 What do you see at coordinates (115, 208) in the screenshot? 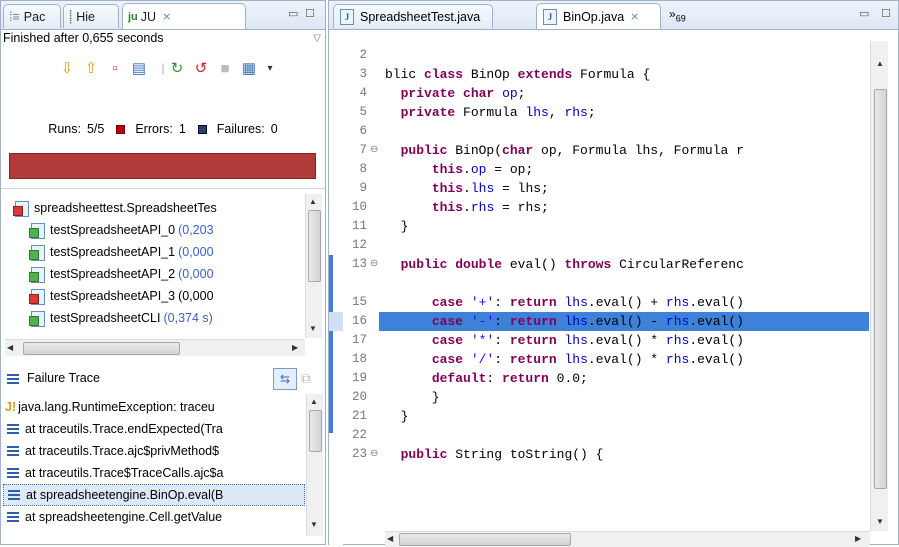
I see `suite-row: spreadsheettest.SpreadsheetTes` at bounding box center [115, 208].